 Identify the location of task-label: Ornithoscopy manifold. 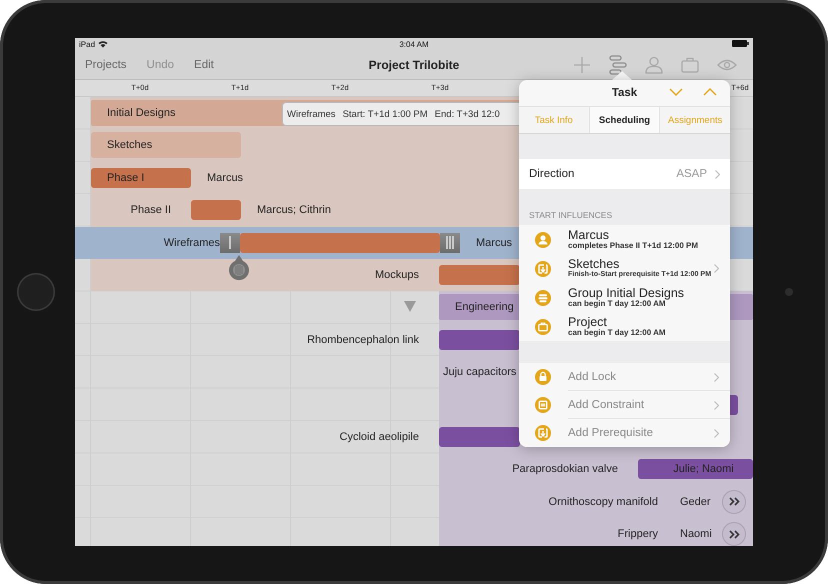
(603, 502).